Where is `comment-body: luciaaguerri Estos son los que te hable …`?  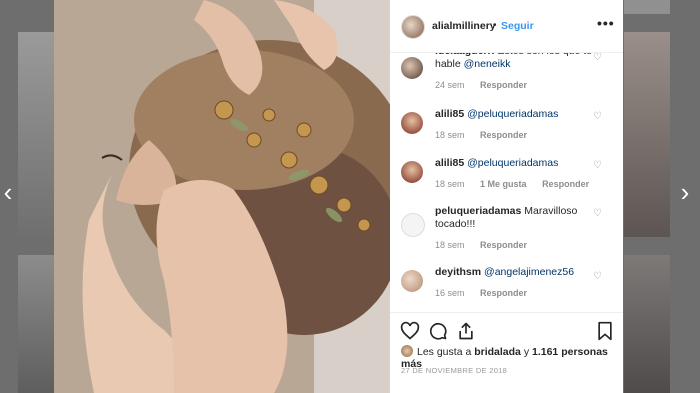 comment-body: luciaaguerri Estos son los que te hable … is located at coordinates (515, 62).